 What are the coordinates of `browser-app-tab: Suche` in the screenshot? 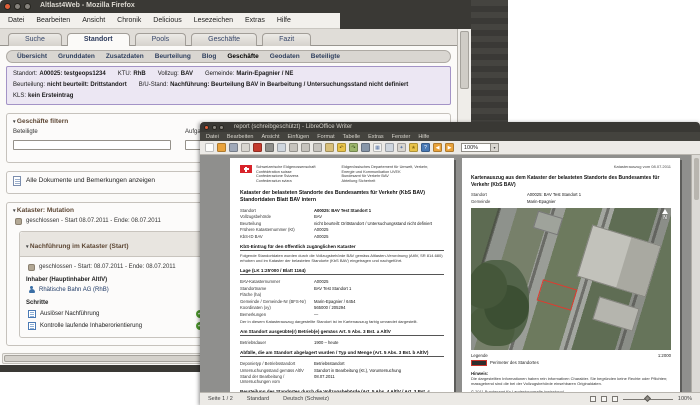 It's located at (35, 39).